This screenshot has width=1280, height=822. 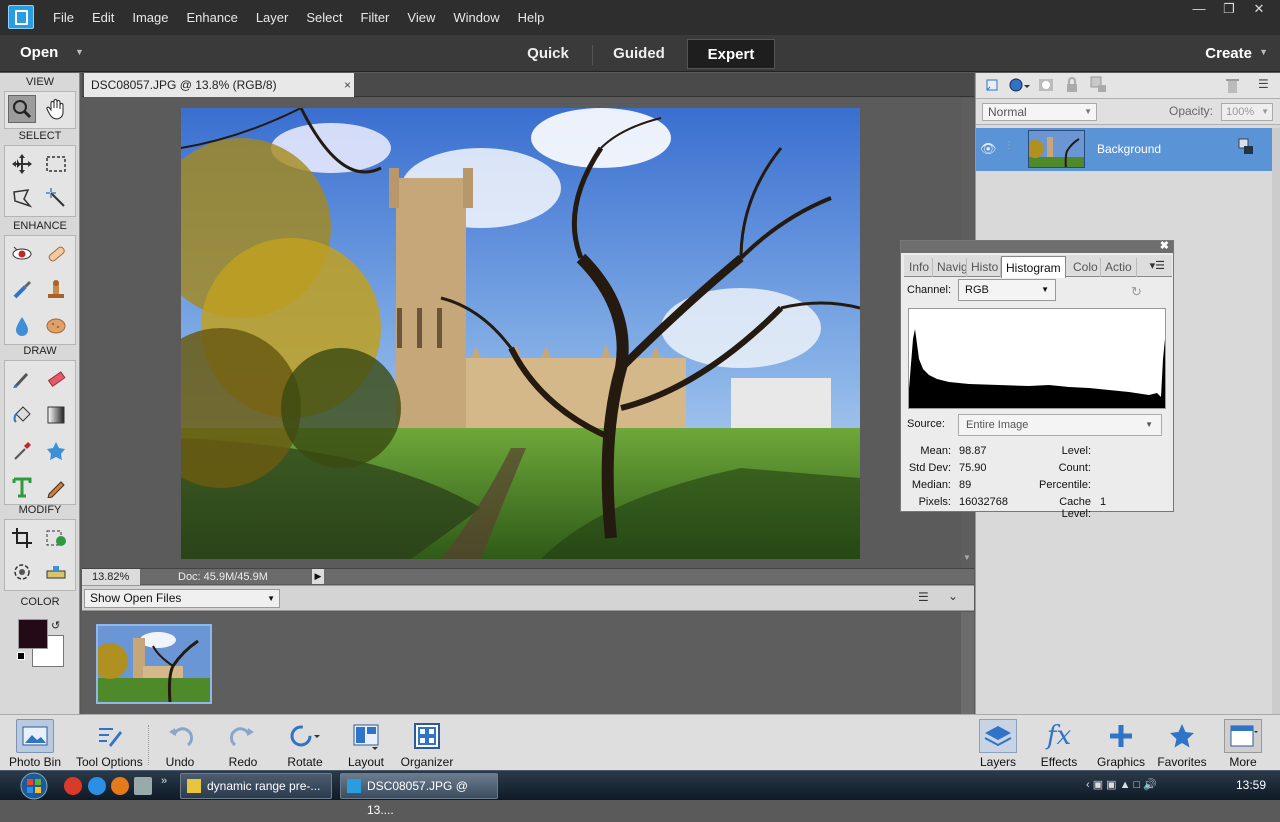 I want to click on straighten-tool-icon, so click(x=56, y=572).